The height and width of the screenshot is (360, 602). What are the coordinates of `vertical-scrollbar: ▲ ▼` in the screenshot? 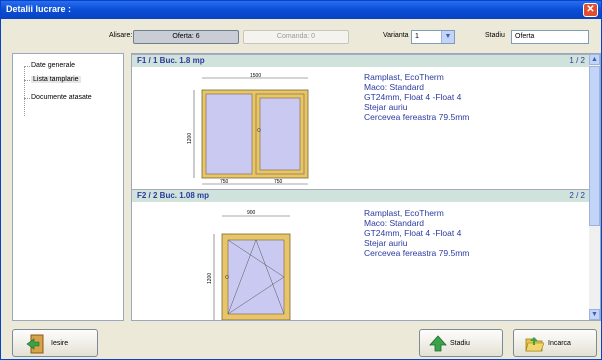 It's located at (594, 187).